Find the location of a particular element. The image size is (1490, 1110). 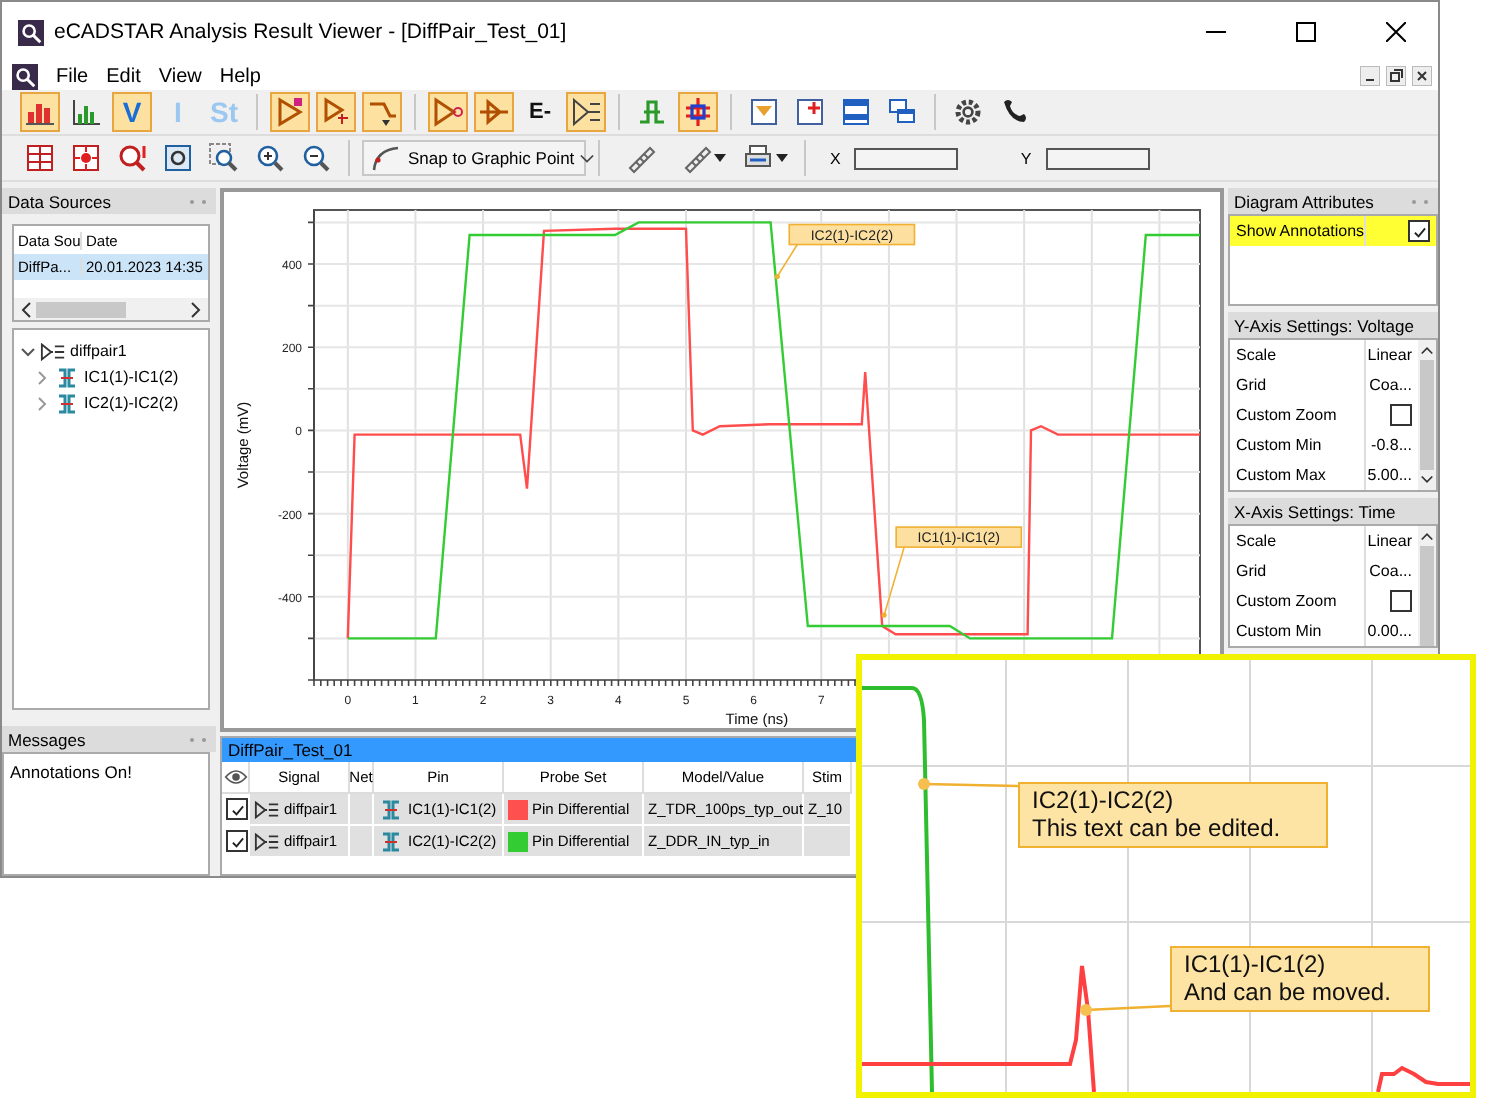

annotation-note: IC2(1)-IC2(2) This text can be edited. is located at coordinates (1173, 815).